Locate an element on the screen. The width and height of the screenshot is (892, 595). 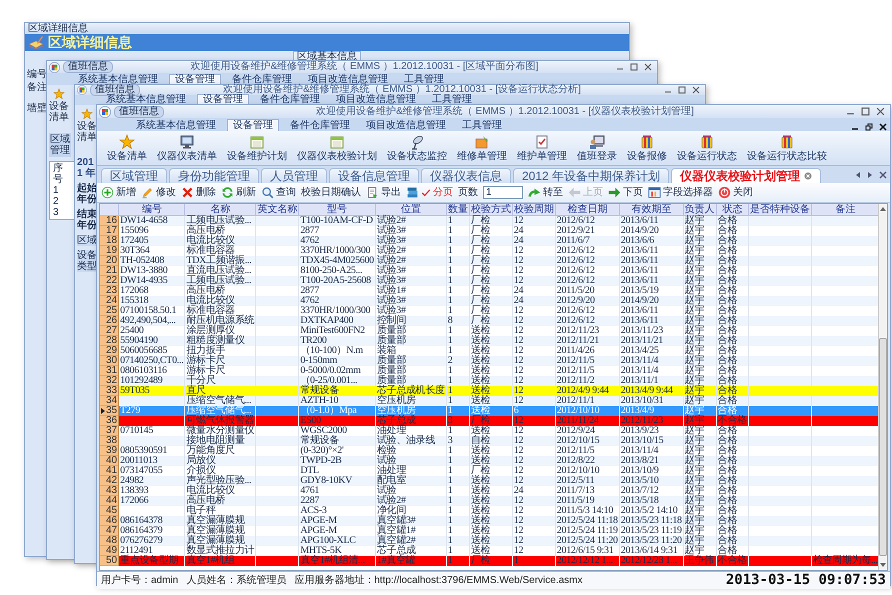
table-row: 21 DW13-3880 直流电压试验... 8100-250-A25... 试验3# 1 厂检 12 2012/6/12 2013/6/11 赵宇 合格 is located at coordinates (490, 271).